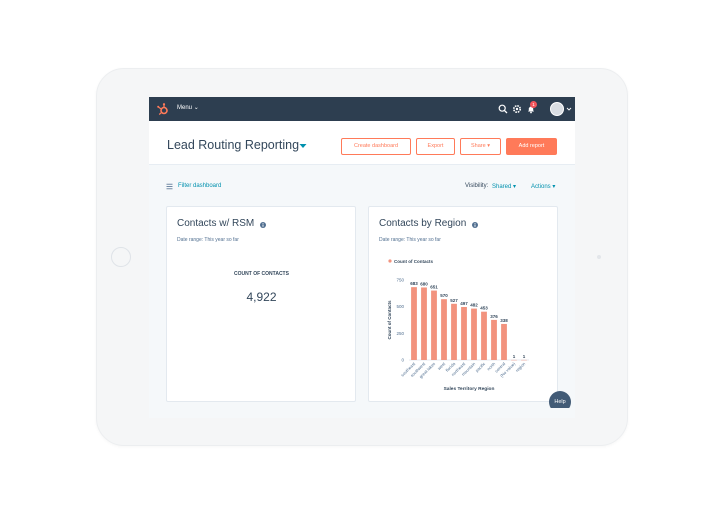 This screenshot has width=728, height=522. I want to click on legend-swatch, so click(390, 261).